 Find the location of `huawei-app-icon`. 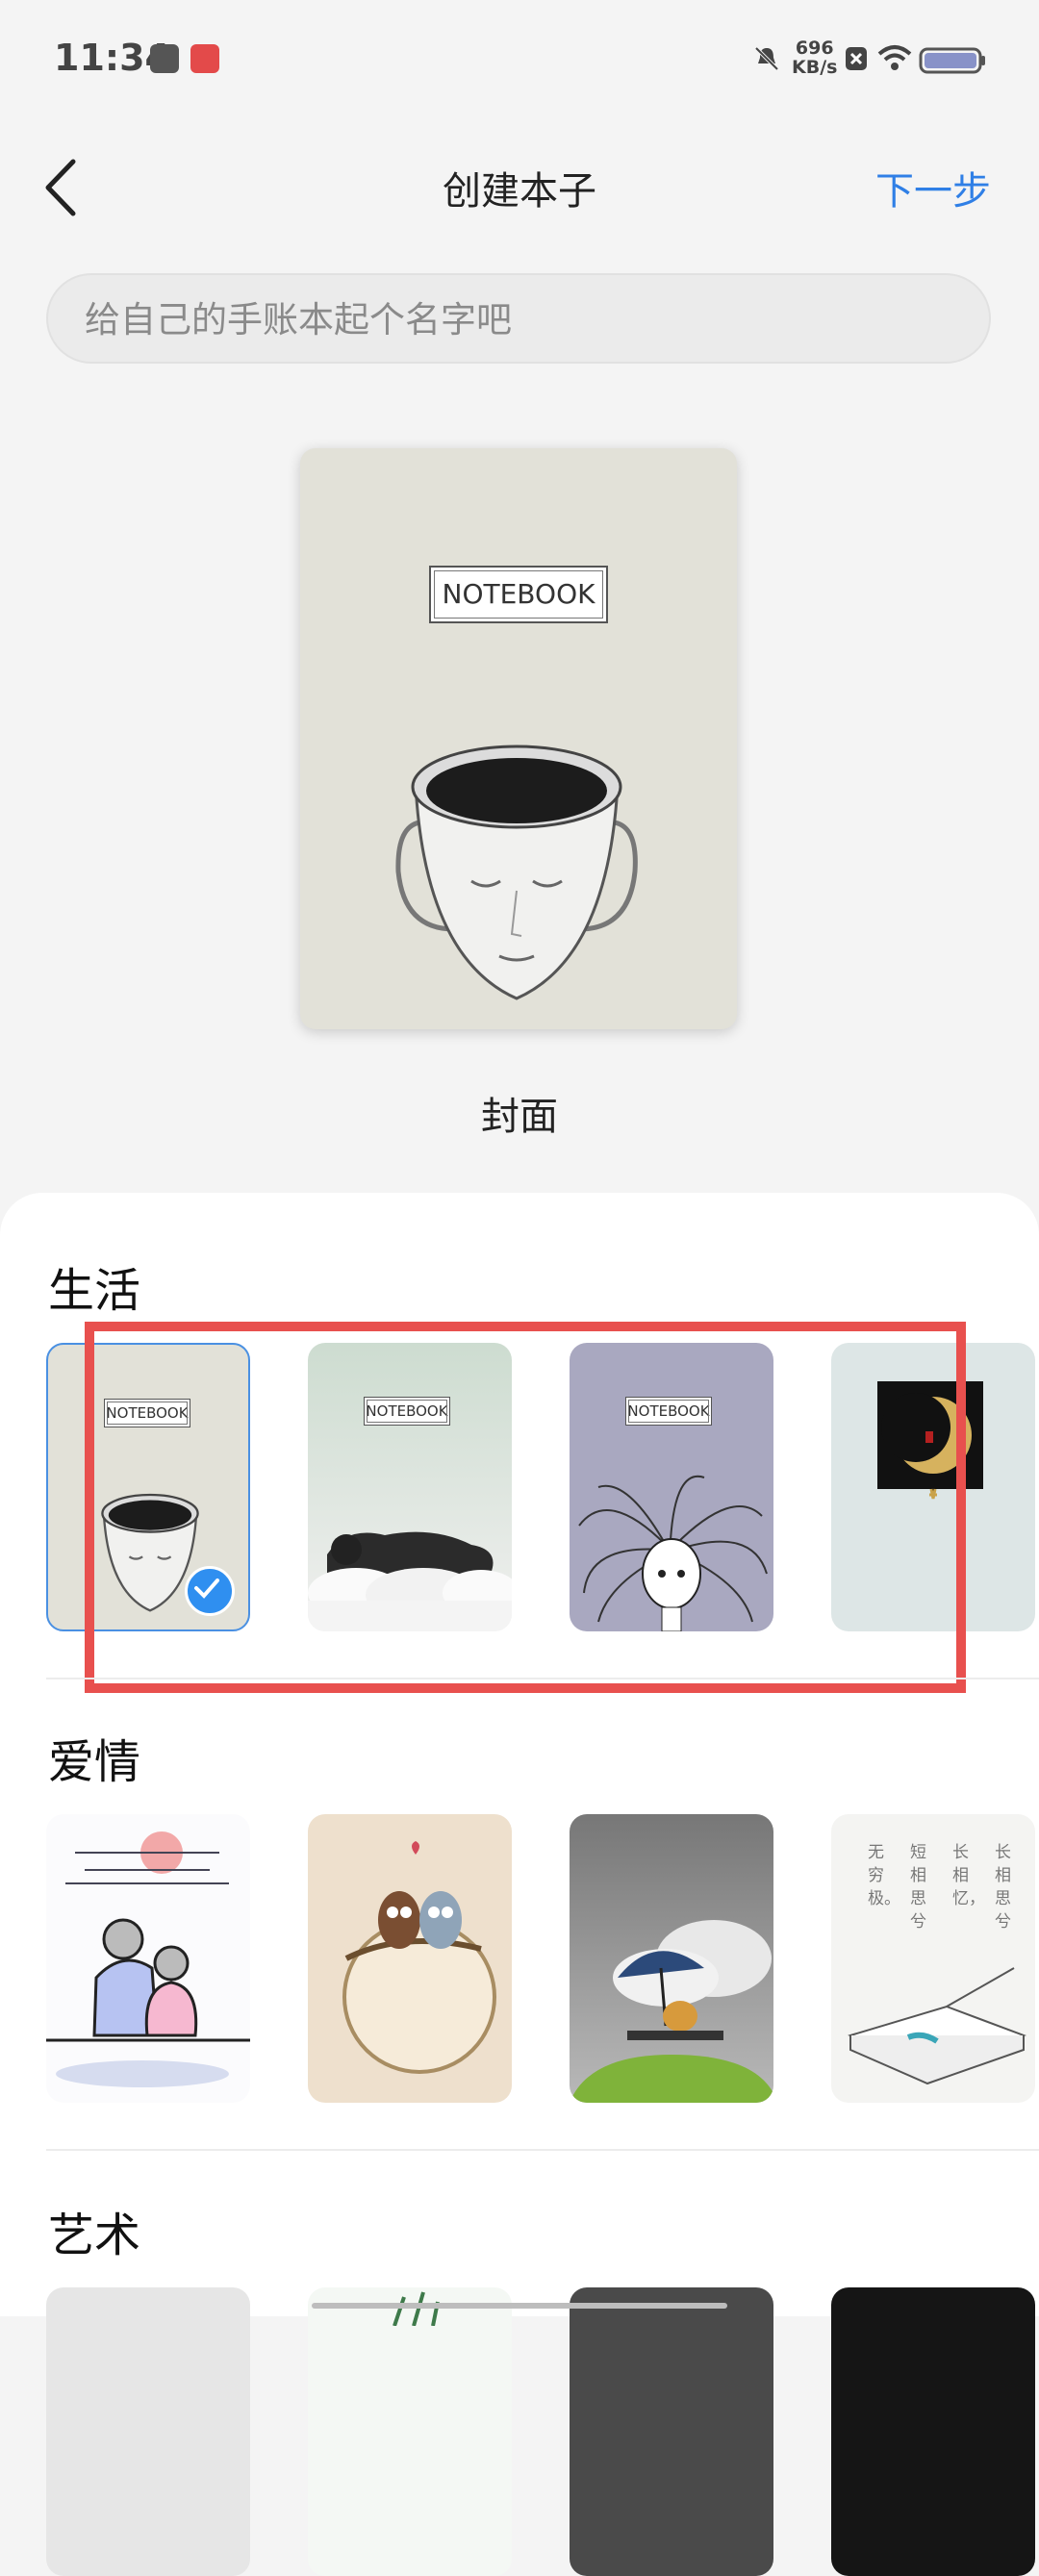

huawei-app-icon is located at coordinates (204, 59).